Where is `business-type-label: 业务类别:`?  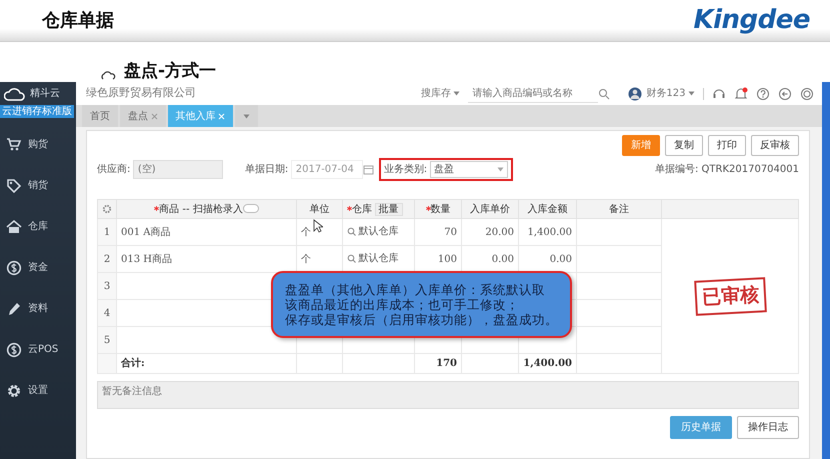 business-type-label: 业务类别: is located at coordinates (406, 169).